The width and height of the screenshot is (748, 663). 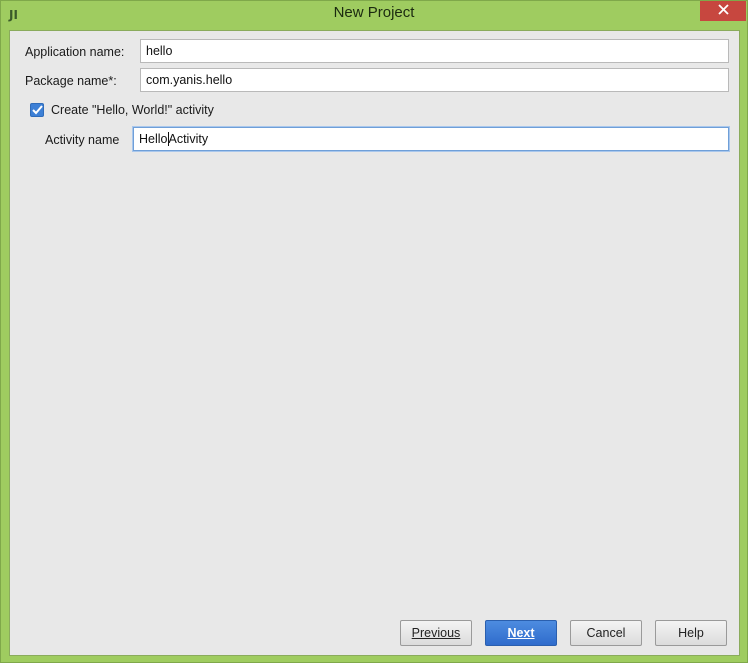 What do you see at coordinates (132, 110) in the screenshot?
I see `create-activity-label: Create "Hello, World!" activity` at bounding box center [132, 110].